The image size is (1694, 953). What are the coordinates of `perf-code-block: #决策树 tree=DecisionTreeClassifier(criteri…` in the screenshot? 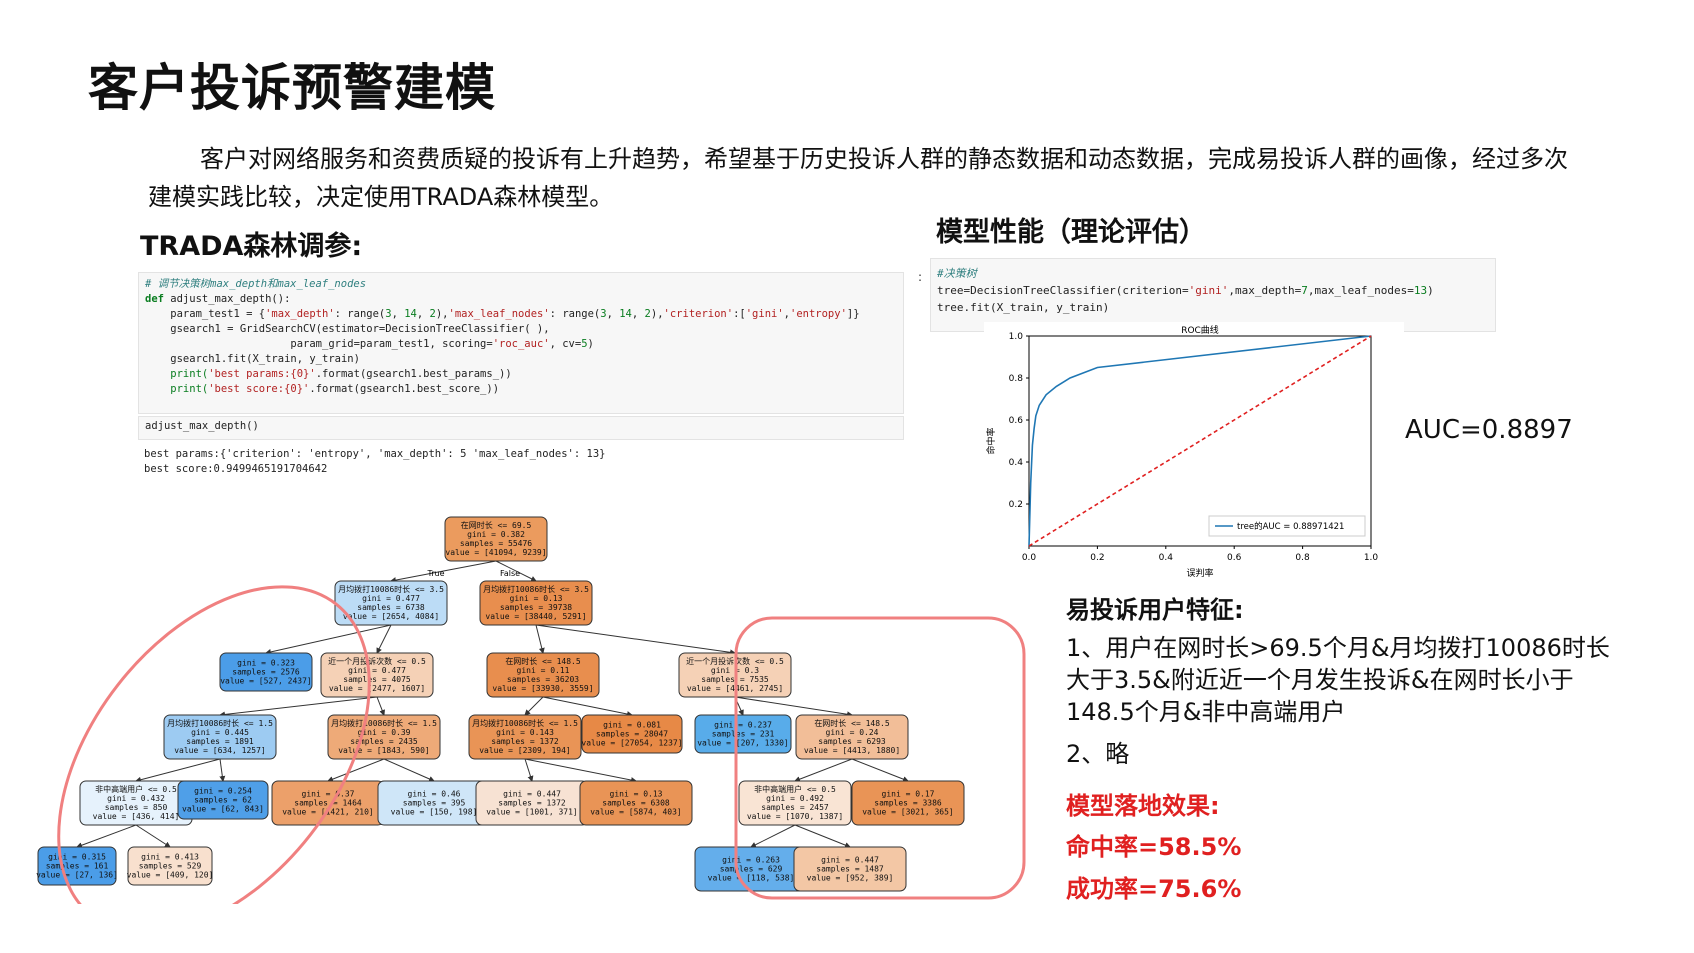 It's located at (1213, 295).